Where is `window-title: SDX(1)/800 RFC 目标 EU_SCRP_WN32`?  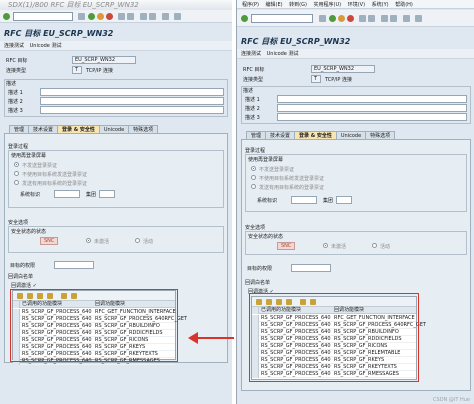 window-title: SDX(1)/800 RFC 目标 EU_SCRP_WN32 is located at coordinates (116, 5).